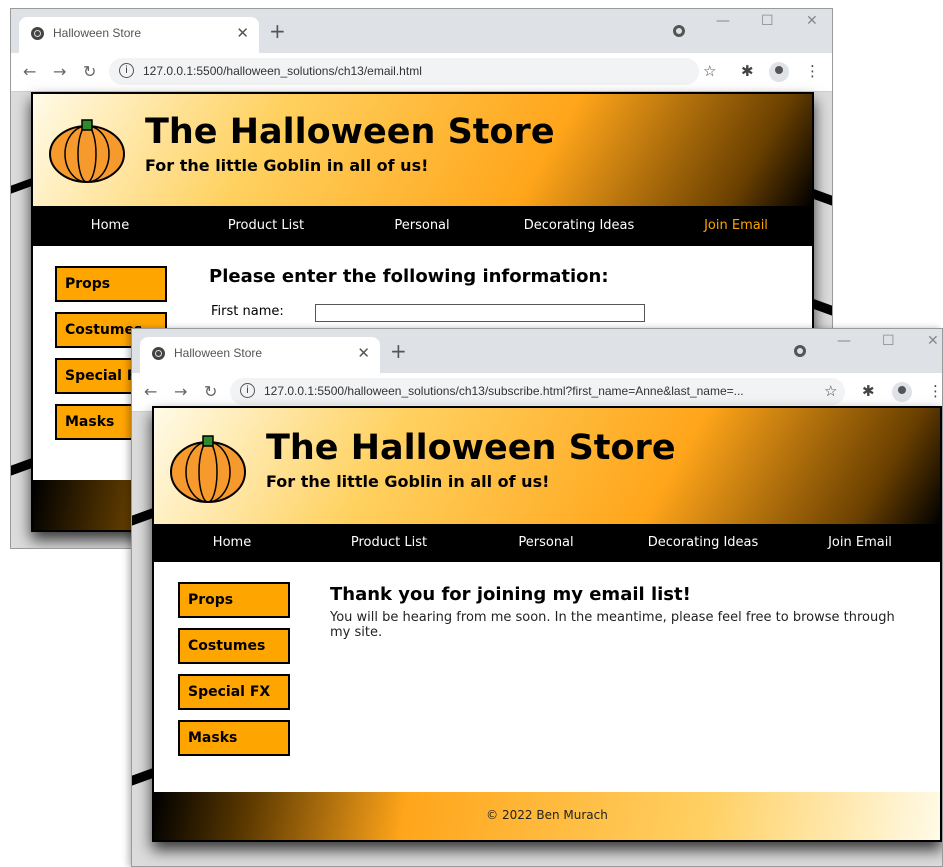  Describe the element at coordinates (234, 738) in the screenshot. I see `sidebar-link-masks: Masks` at that location.